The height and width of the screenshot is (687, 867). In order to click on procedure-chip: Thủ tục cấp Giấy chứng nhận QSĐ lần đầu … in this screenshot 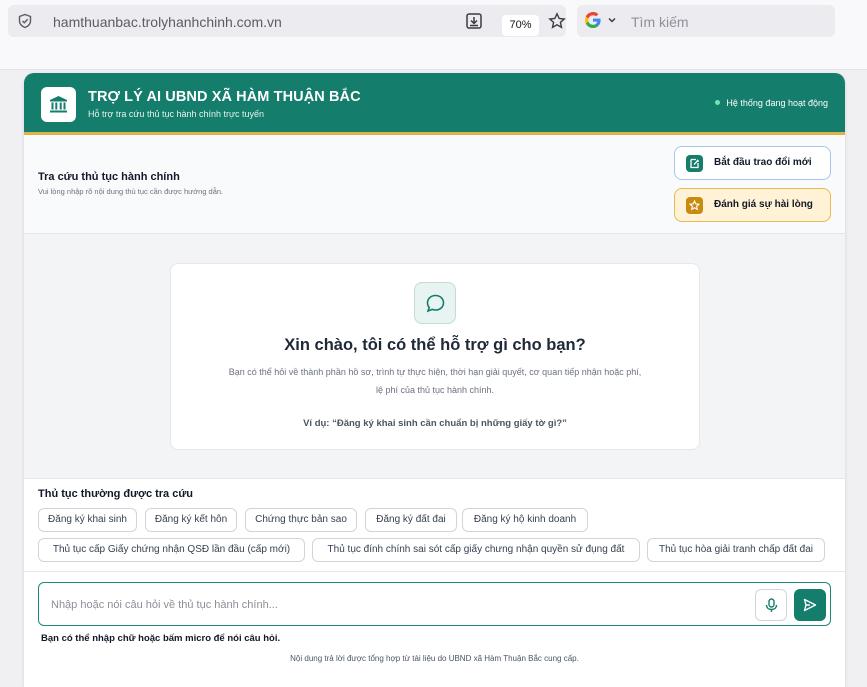, I will do `click(171, 550)`.